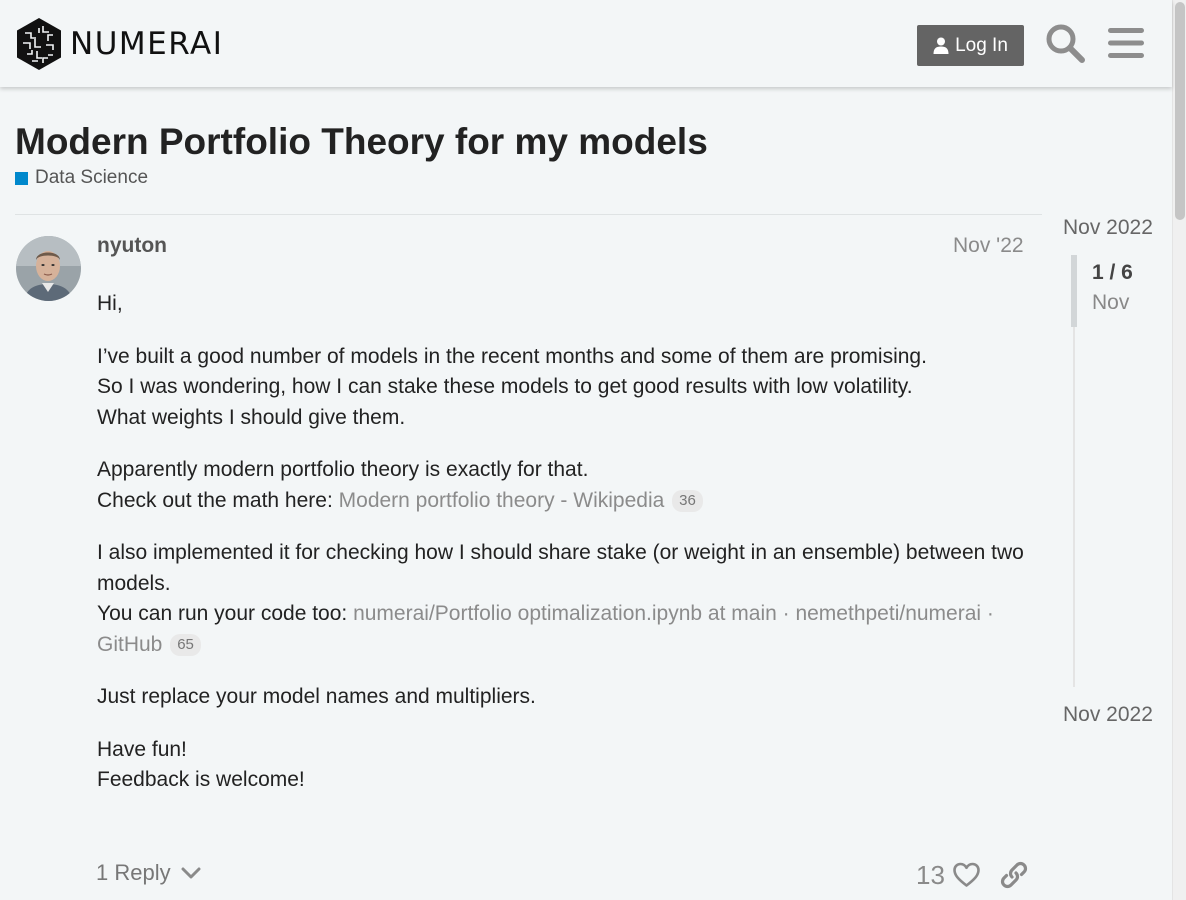 The image size is (1186, 900). What do you see at coordinates (185, 644) in the screenshot?
I see `link-click-count: 65` at bounding box center [185, 644].